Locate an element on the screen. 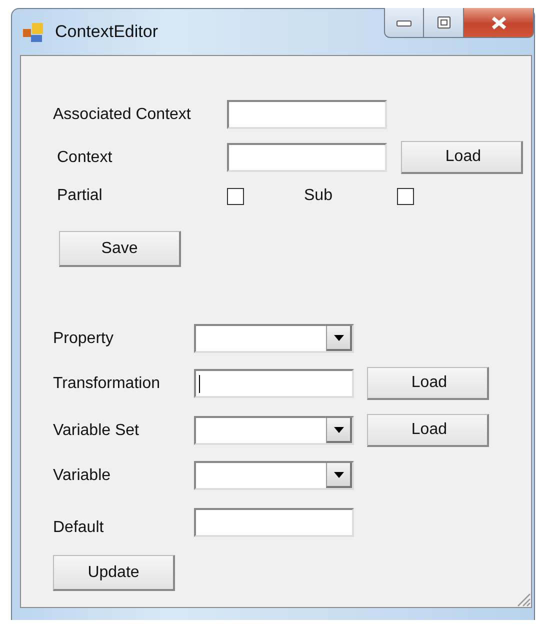 The width and height of the screenshot is (537, 626). field-label: Variable Set is located at coordinates (96, 431).